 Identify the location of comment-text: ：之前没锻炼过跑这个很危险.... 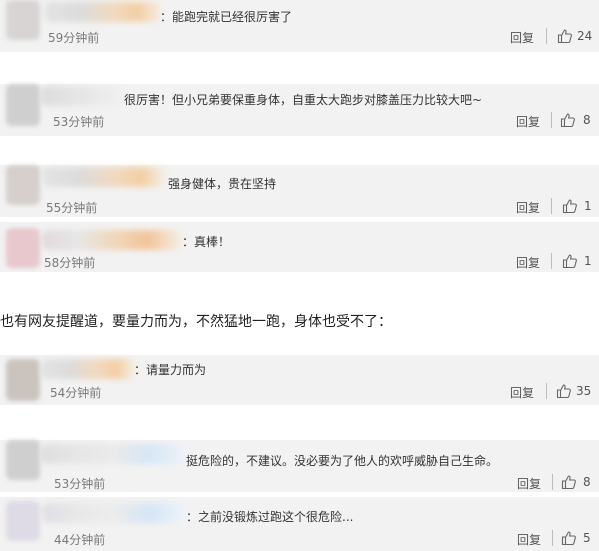
(270, 517).